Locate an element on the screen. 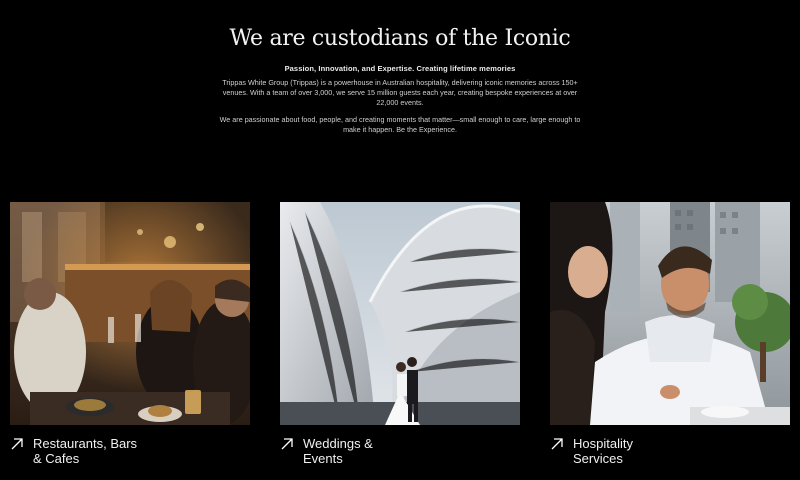  card-label: Weddings & Events is located at coordinates (338, 451).